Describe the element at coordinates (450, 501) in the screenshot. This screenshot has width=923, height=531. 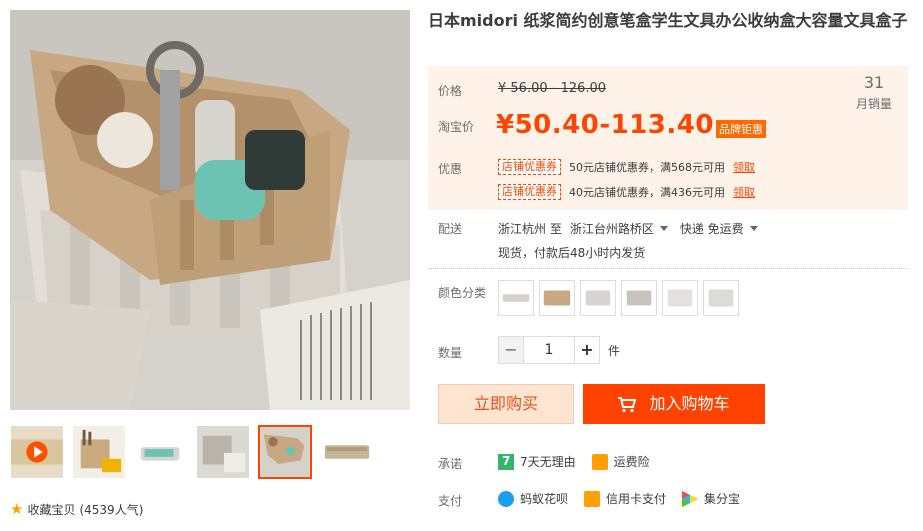
I see `payment-label: 支付` at that location.